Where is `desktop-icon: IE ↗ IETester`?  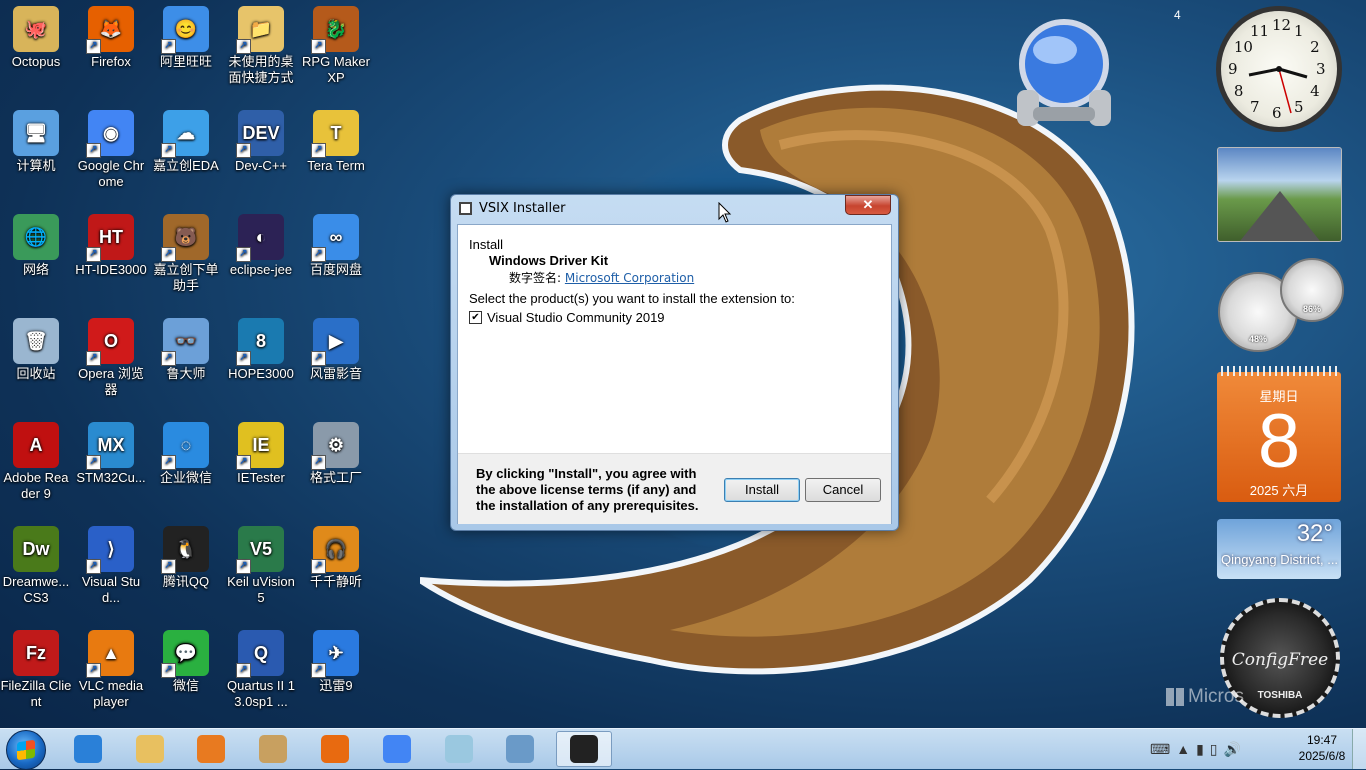
desktop-icon: IE ↗ IETester is located at coordinates (261, 452).